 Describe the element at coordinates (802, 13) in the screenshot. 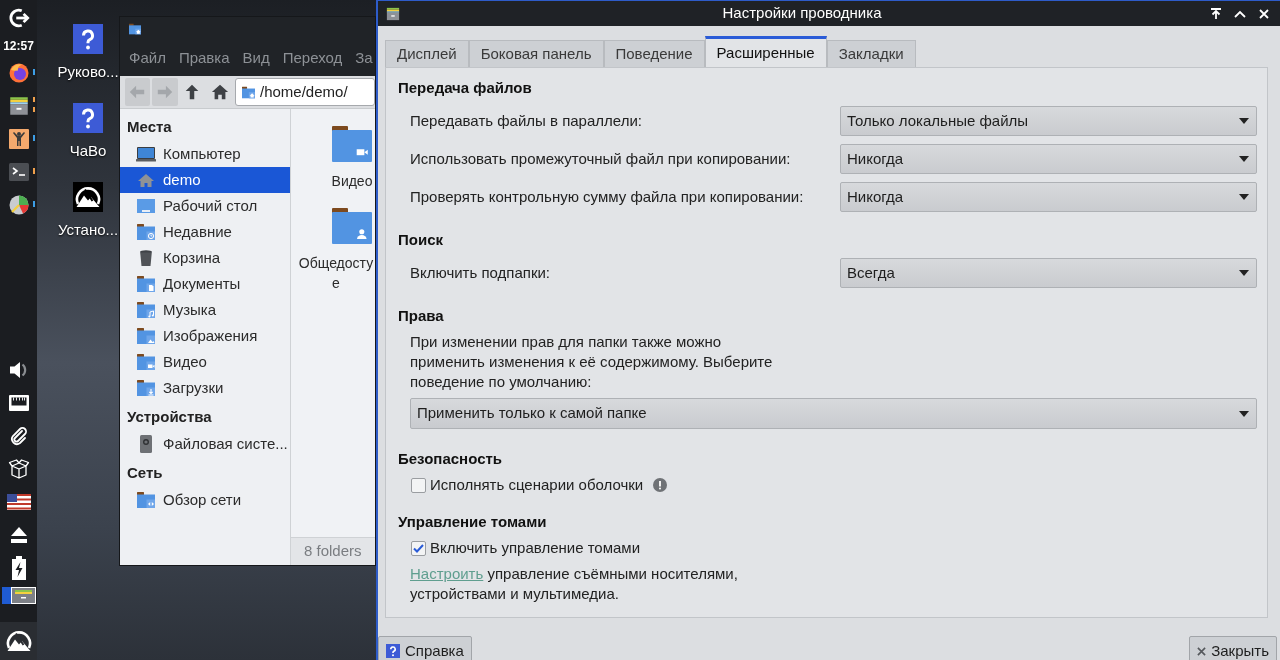

I see `window-title: Настройки проводника` at that location.